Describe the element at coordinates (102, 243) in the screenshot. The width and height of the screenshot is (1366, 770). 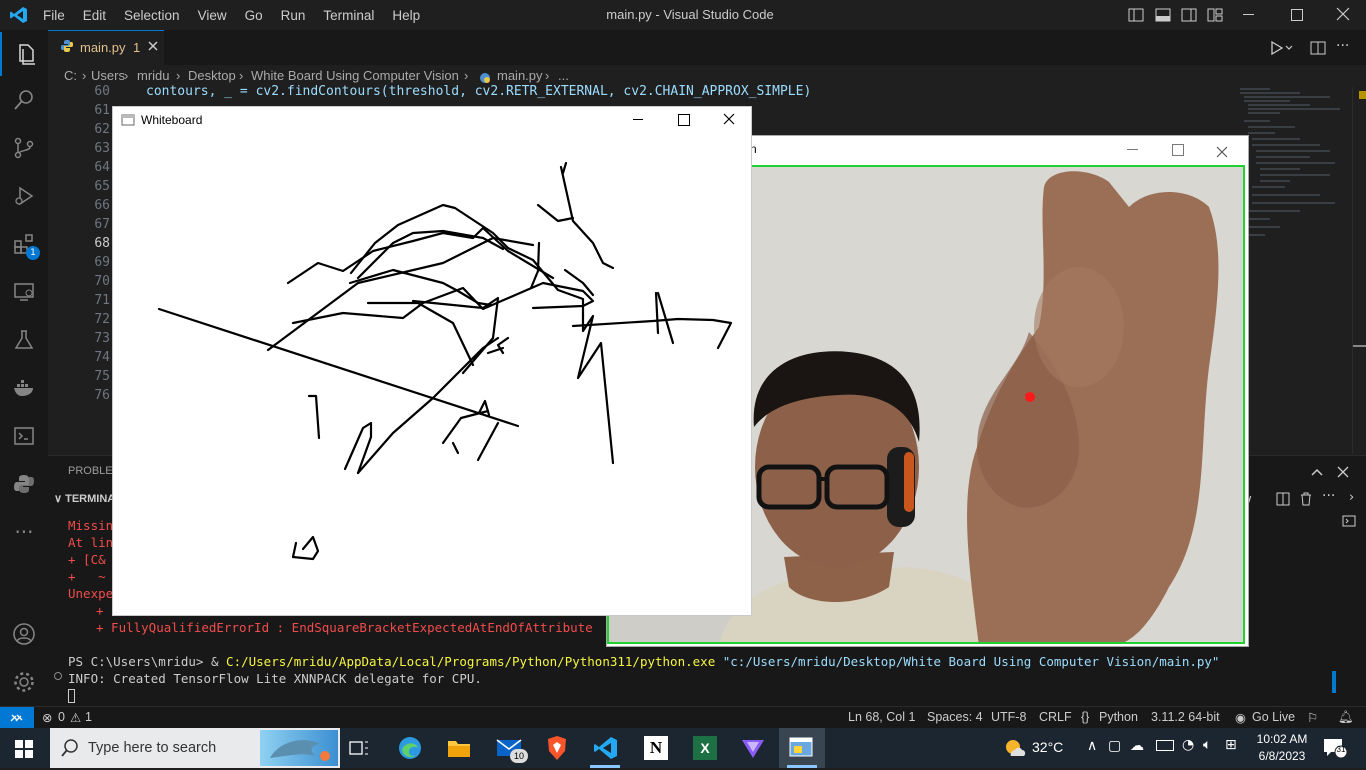
I see `line-number-current: 68` at that location.